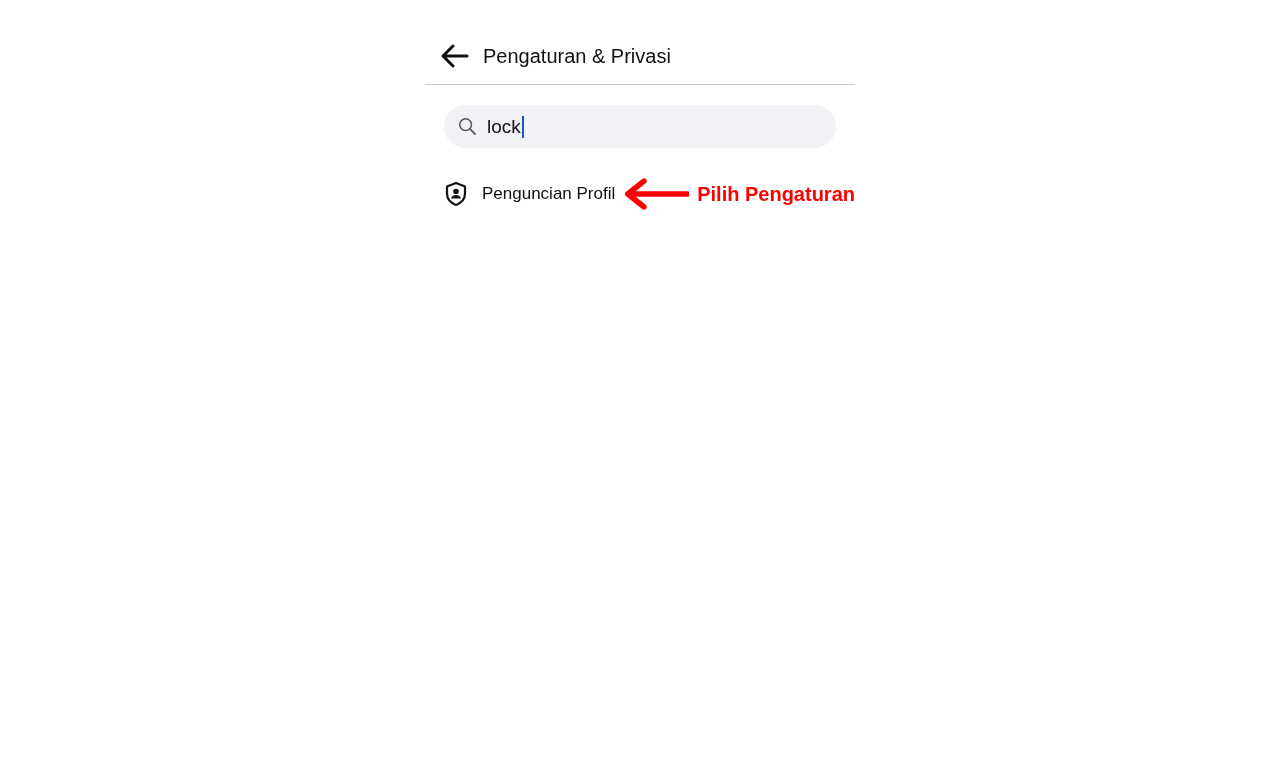  What do you see at coordinates (456, 194) in the screenshot?
I see `shield-person-icon` at bounding box center [456, 194].